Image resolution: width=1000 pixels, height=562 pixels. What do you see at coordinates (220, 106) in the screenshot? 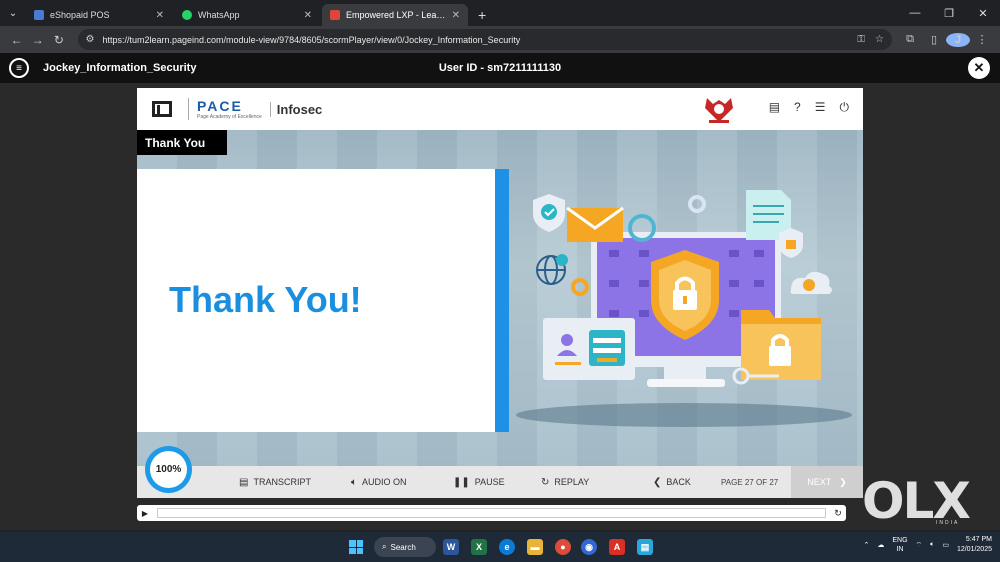
I see `pace-logo-text: PACE` at bounding box center [220, 106].